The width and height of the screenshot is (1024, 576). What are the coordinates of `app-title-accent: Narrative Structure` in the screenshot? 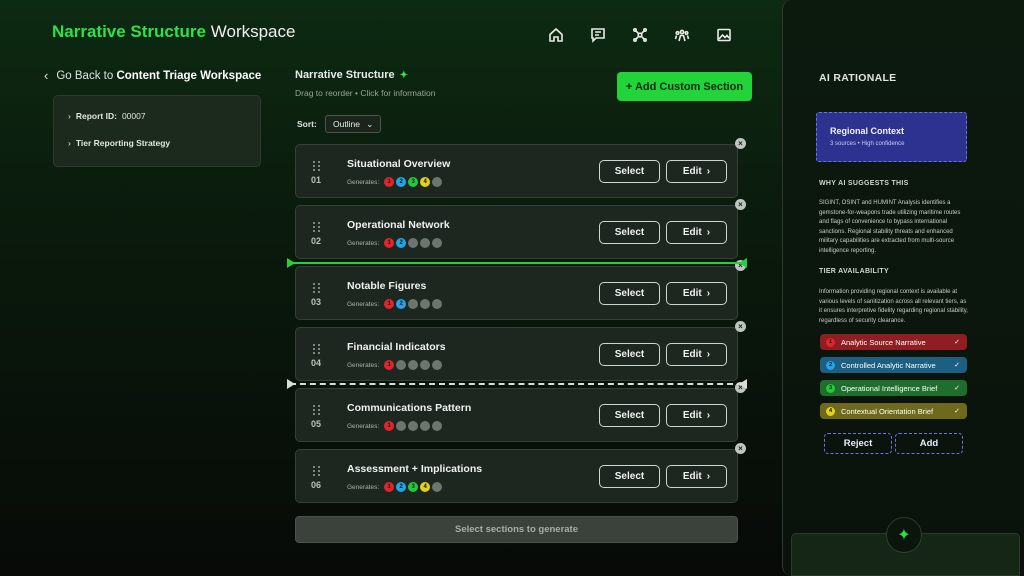 It's located at (129, 31).